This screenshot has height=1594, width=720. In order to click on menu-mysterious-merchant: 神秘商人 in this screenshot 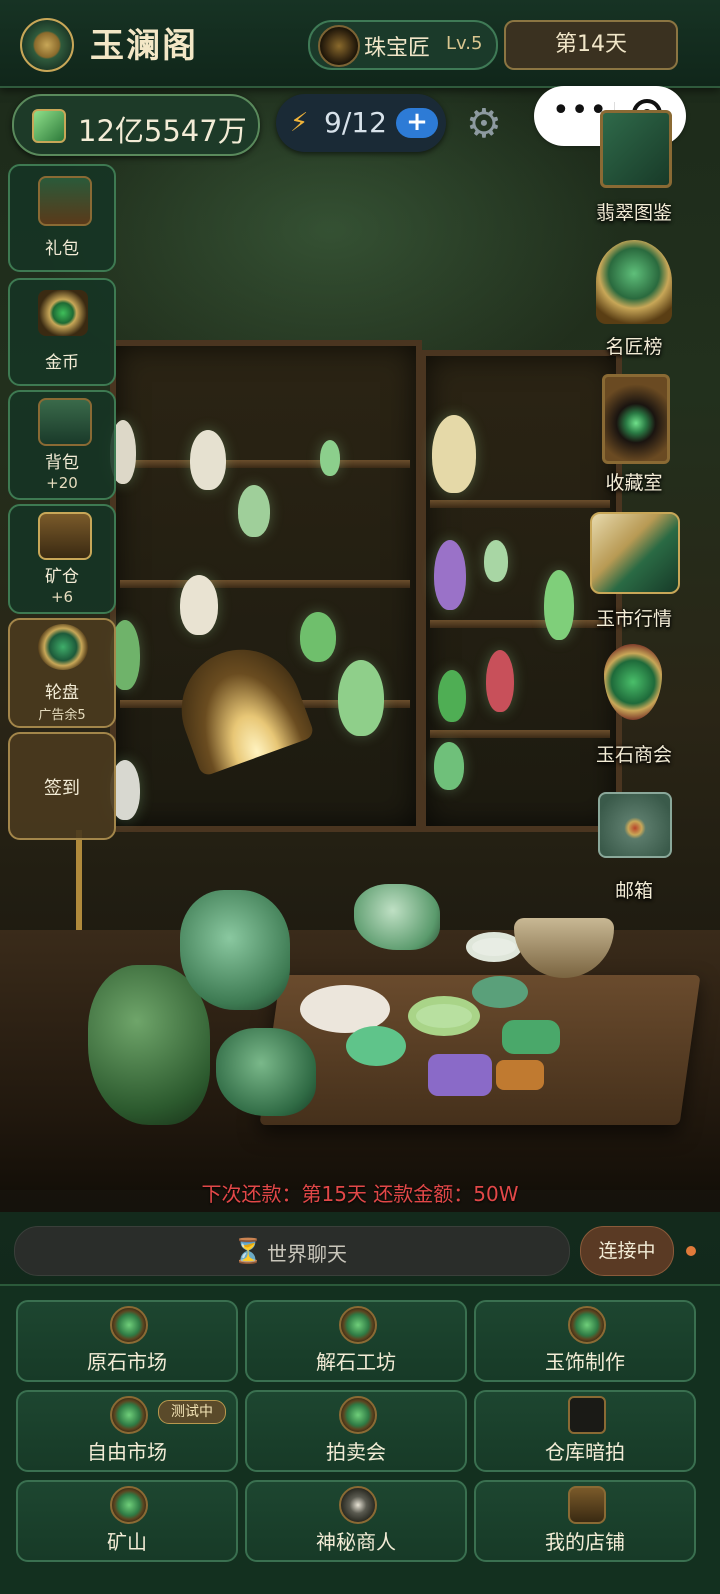, I will do `click(356, 1521)`.